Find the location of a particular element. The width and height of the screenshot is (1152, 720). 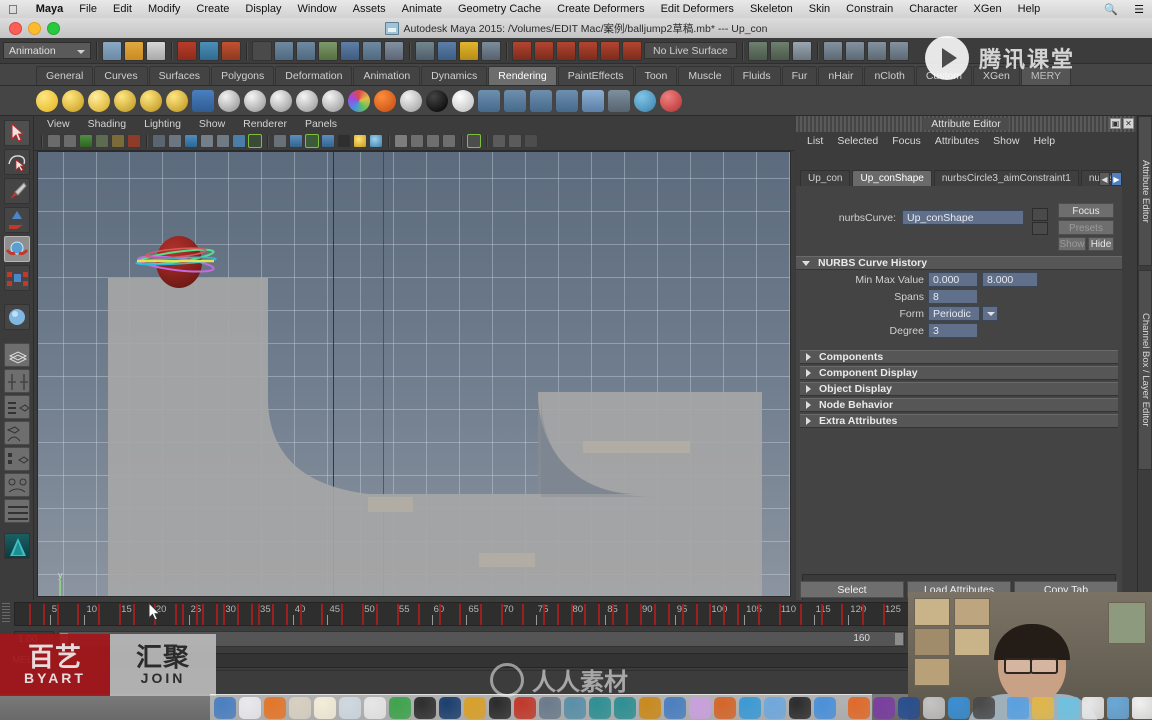

evernote-icon is located at coordinates (400, 707).